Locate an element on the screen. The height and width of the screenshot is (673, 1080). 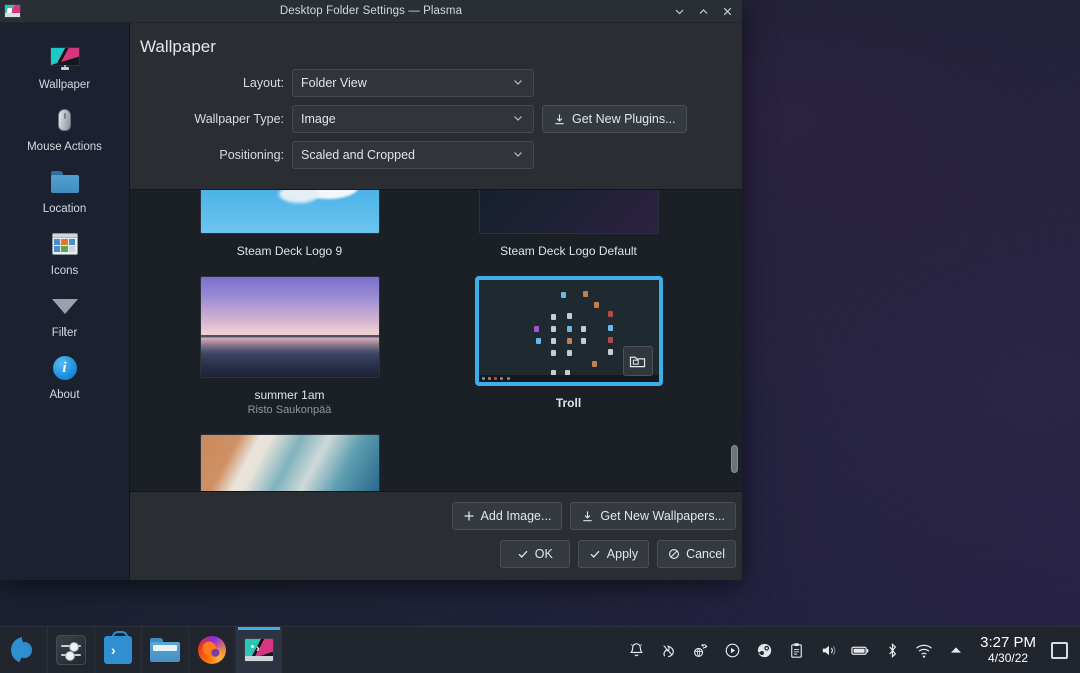
steam-icon is located at coordinates (764, 650).